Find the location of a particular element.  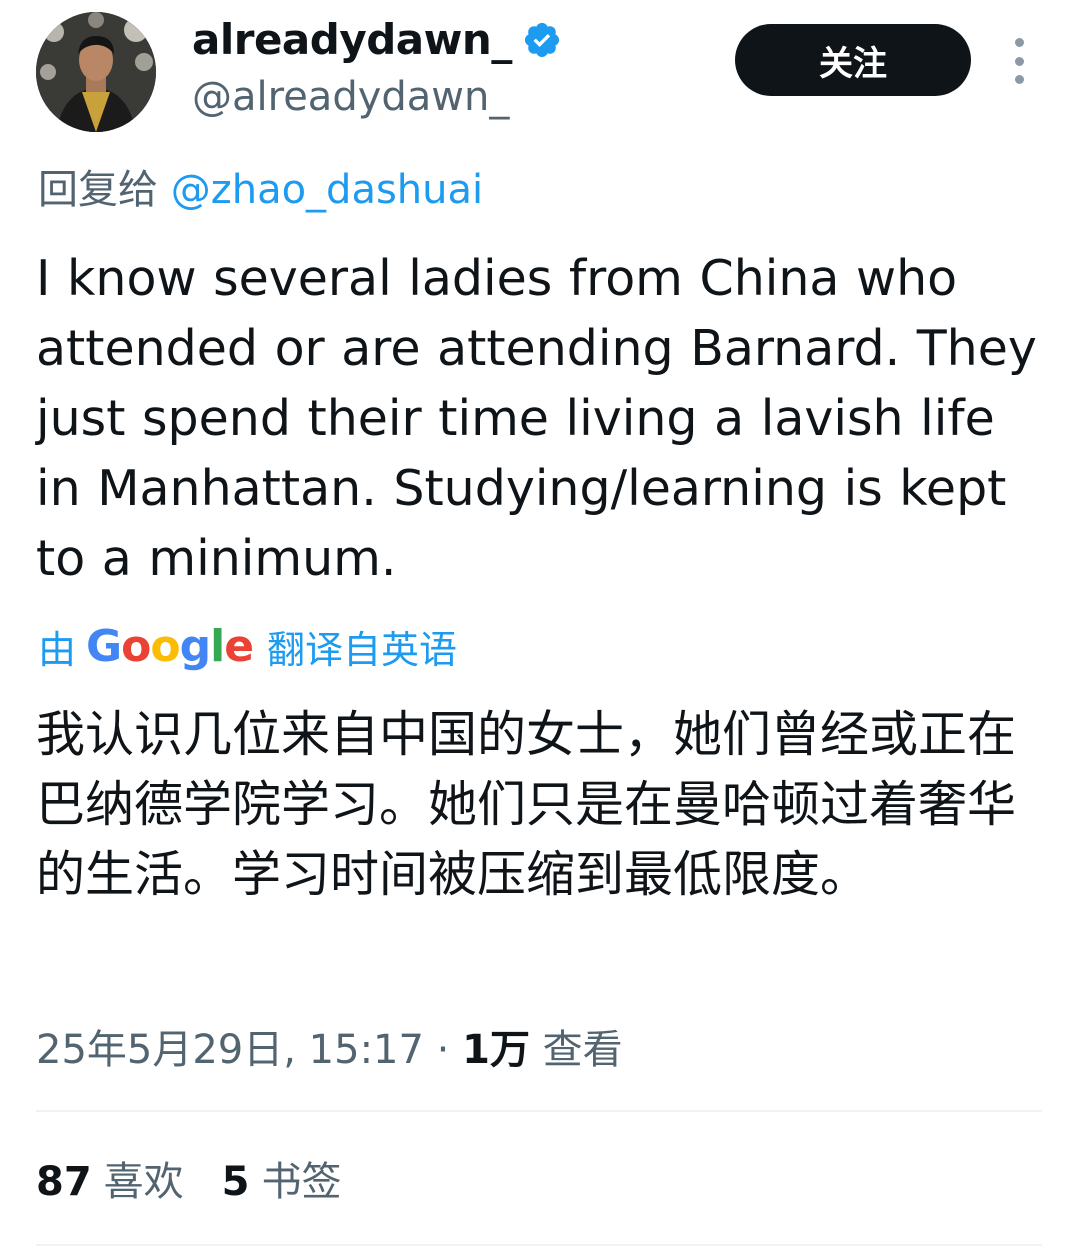

google-logo: Google is located at coordinates (170, 646).